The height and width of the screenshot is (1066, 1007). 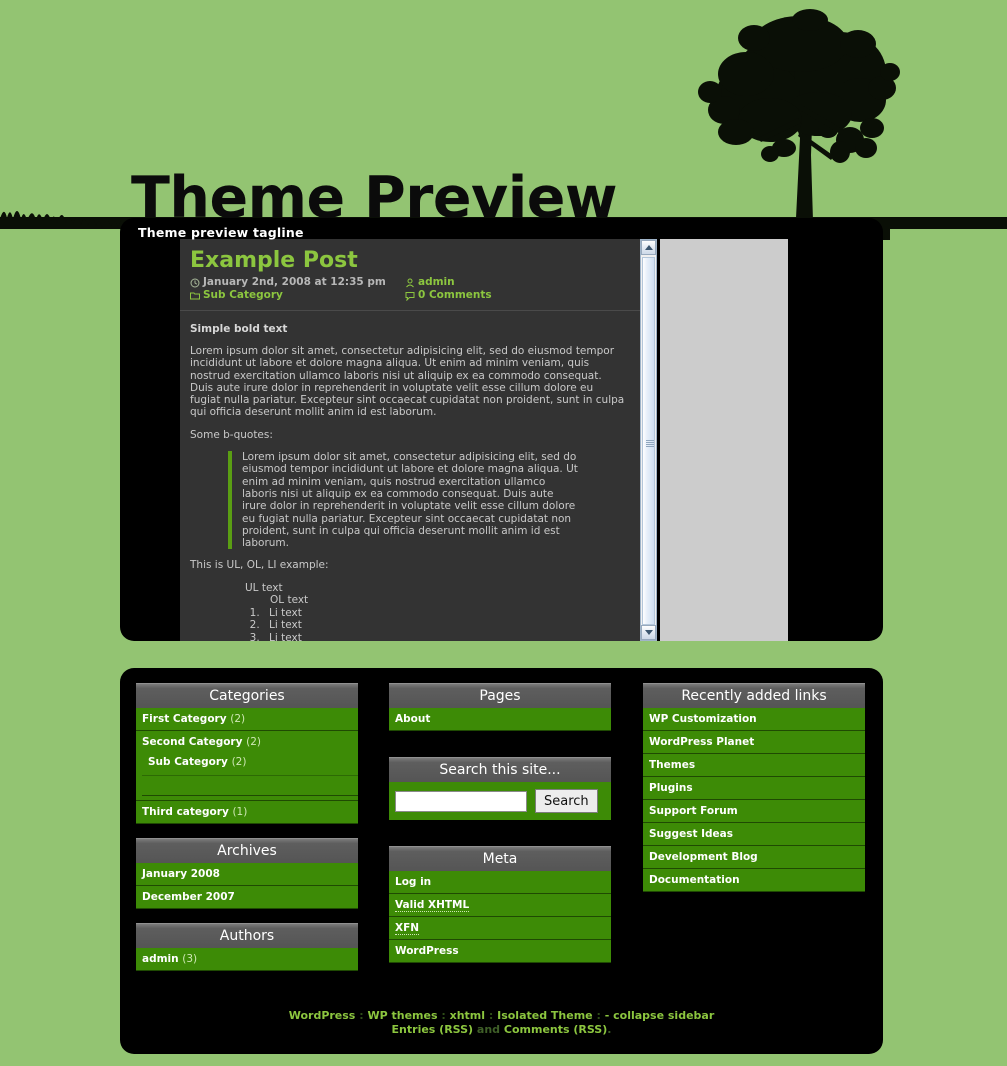 What do you see at coordinates (297, 282) in the screenshot?
I see `post-date-line: January 2nd, 2008 at 12:35 pm` at bounding box center [297, 282].